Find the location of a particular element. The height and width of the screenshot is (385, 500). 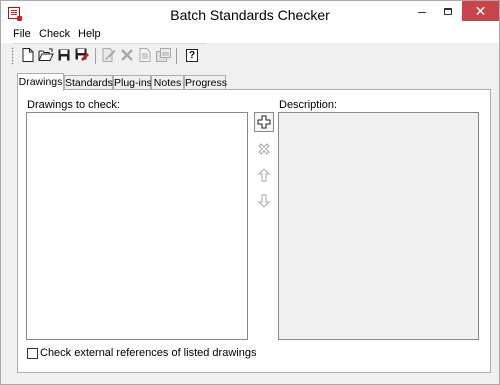

toolbar: ? is located at coordinates (111, 56).